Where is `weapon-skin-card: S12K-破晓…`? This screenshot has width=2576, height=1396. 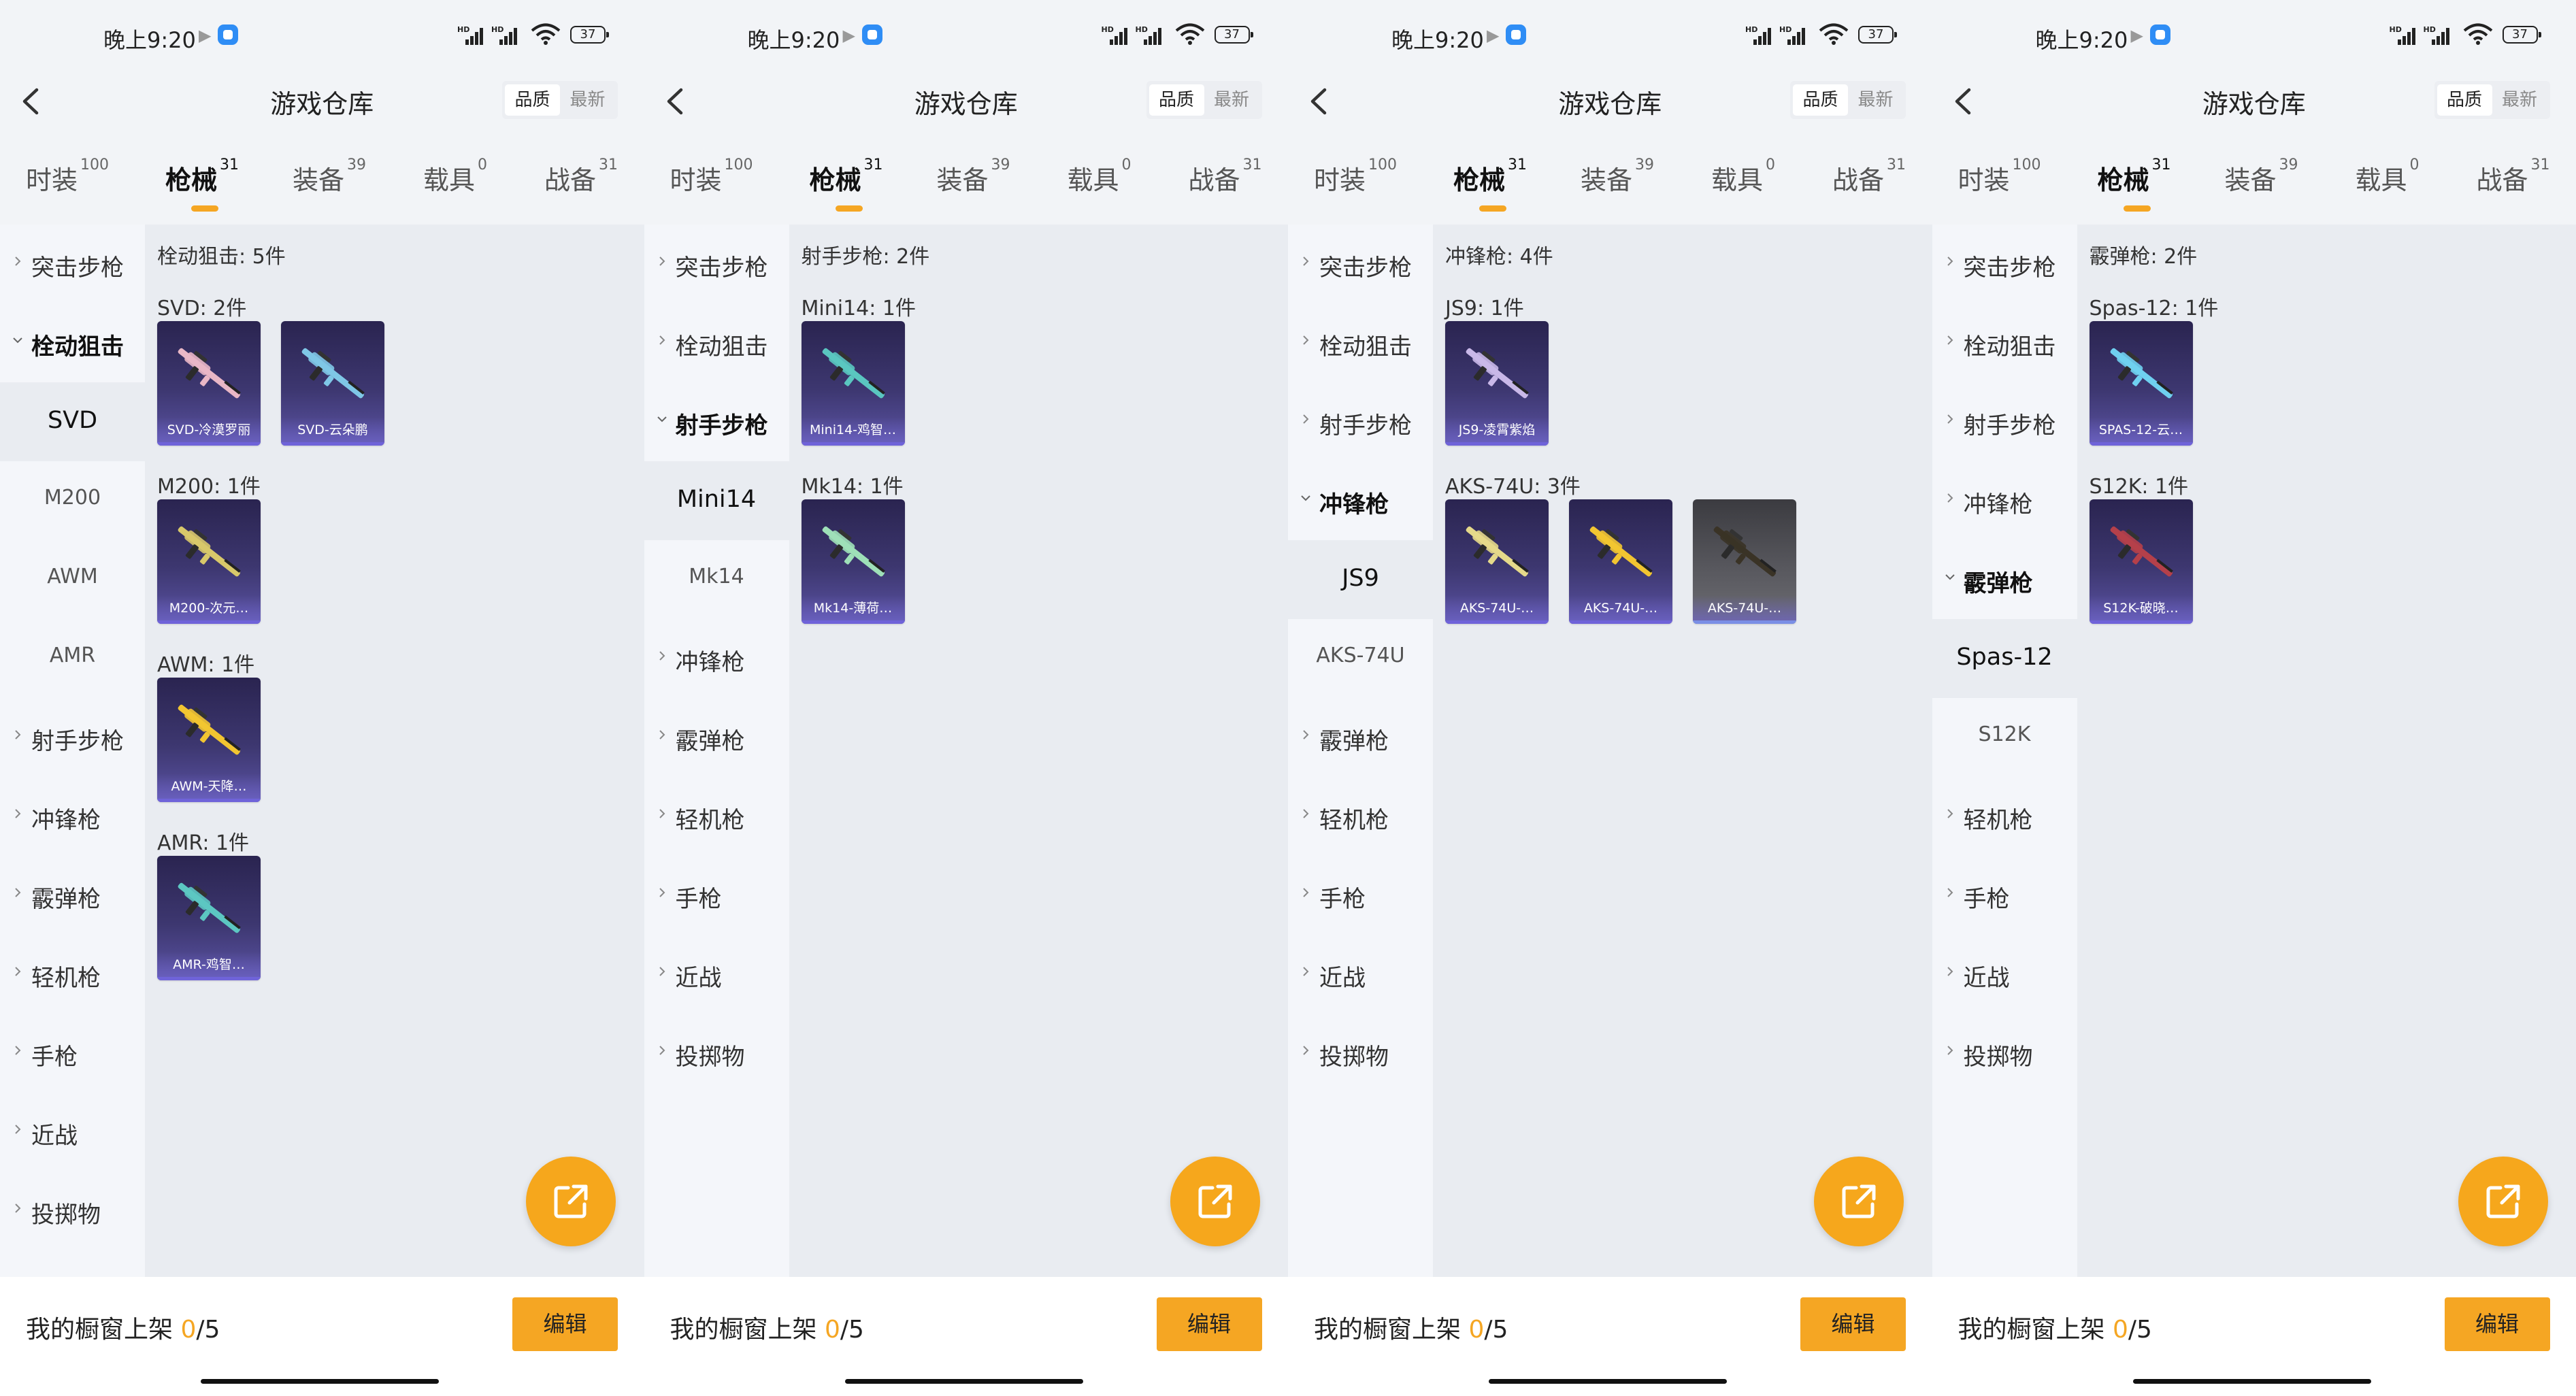 weapon-skin-card: S12K-破晓… is located at coordinates (2141, 561).